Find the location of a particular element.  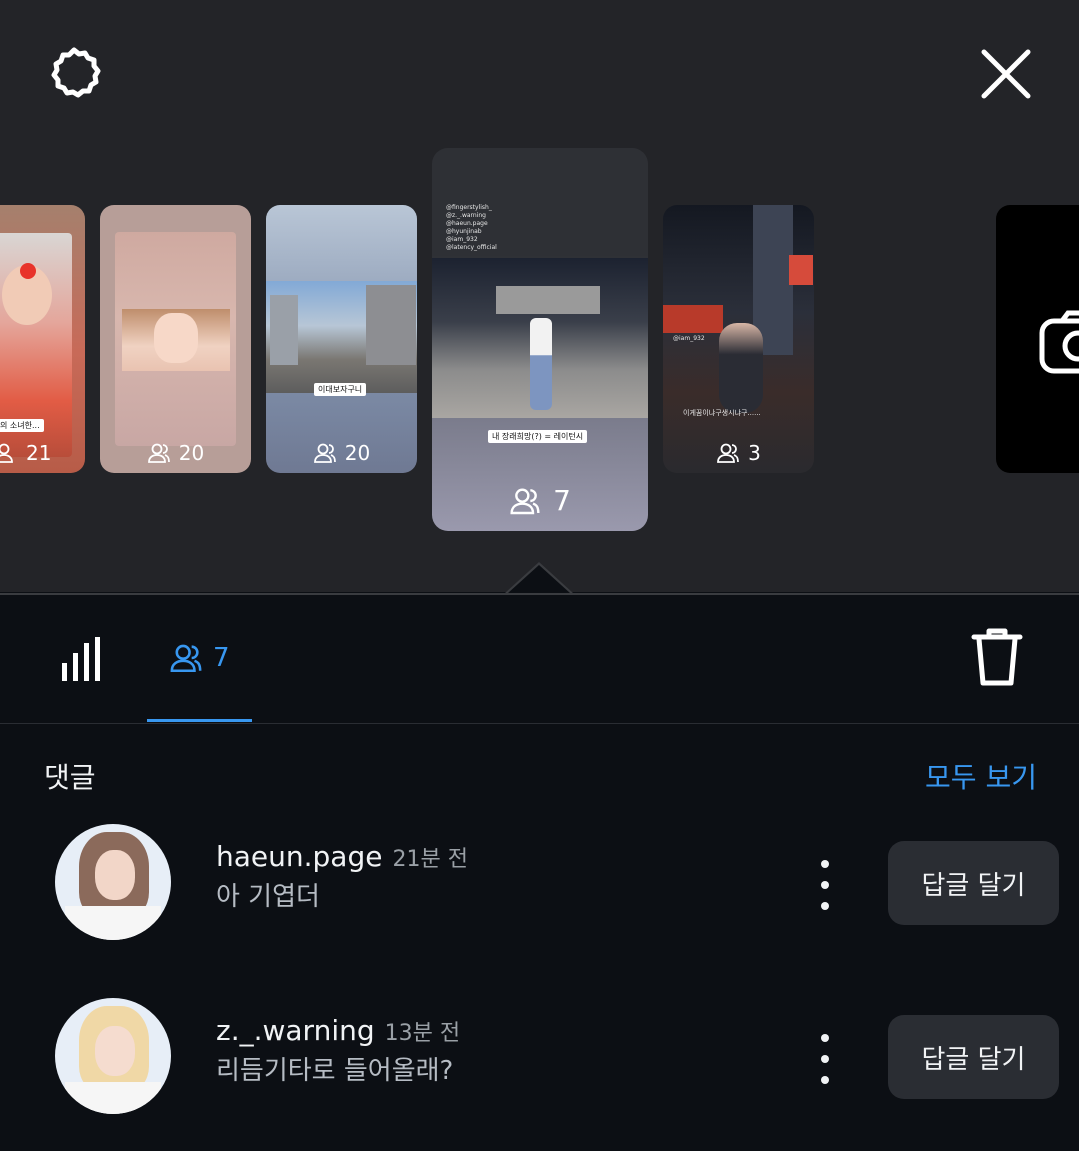

story-caption: 이대보자구니 is located at coordinates (340, 389).